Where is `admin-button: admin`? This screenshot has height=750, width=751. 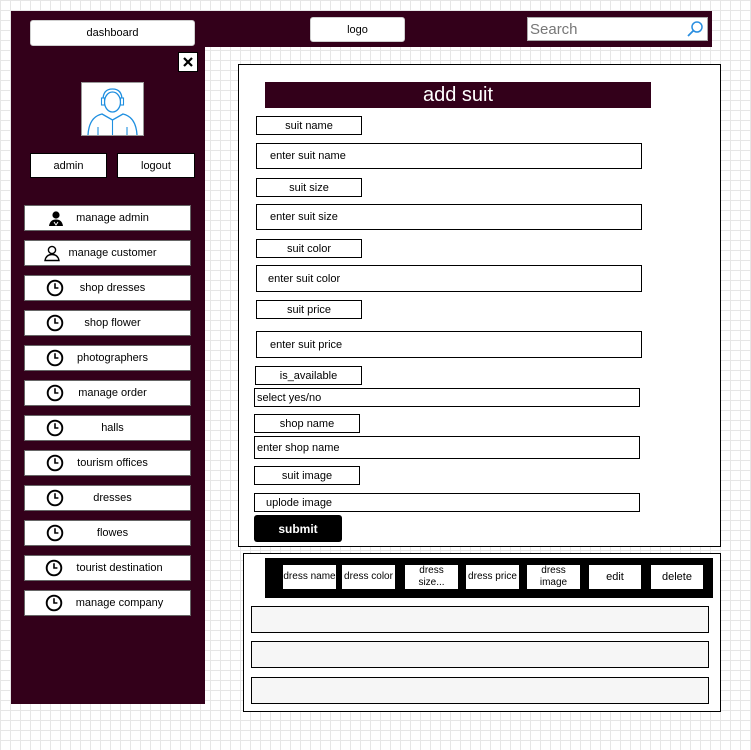
admin-button: admin is located at coordinates (68, 165).